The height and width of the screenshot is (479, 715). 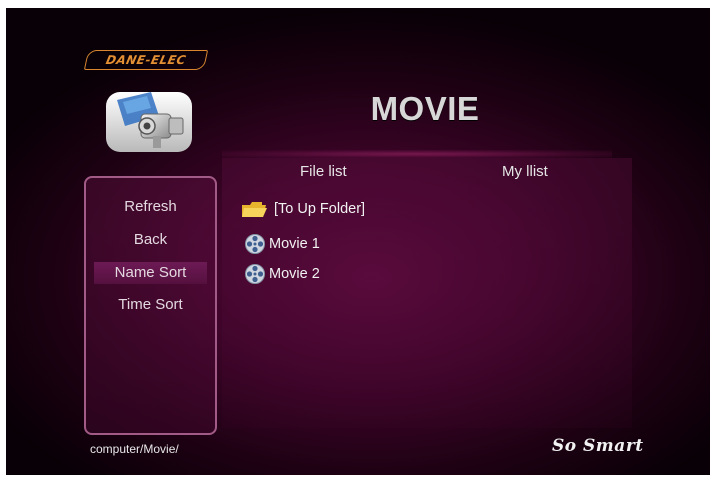 I want to click on file-row-movie-1: Movie 1, so click(x=282, y=244).